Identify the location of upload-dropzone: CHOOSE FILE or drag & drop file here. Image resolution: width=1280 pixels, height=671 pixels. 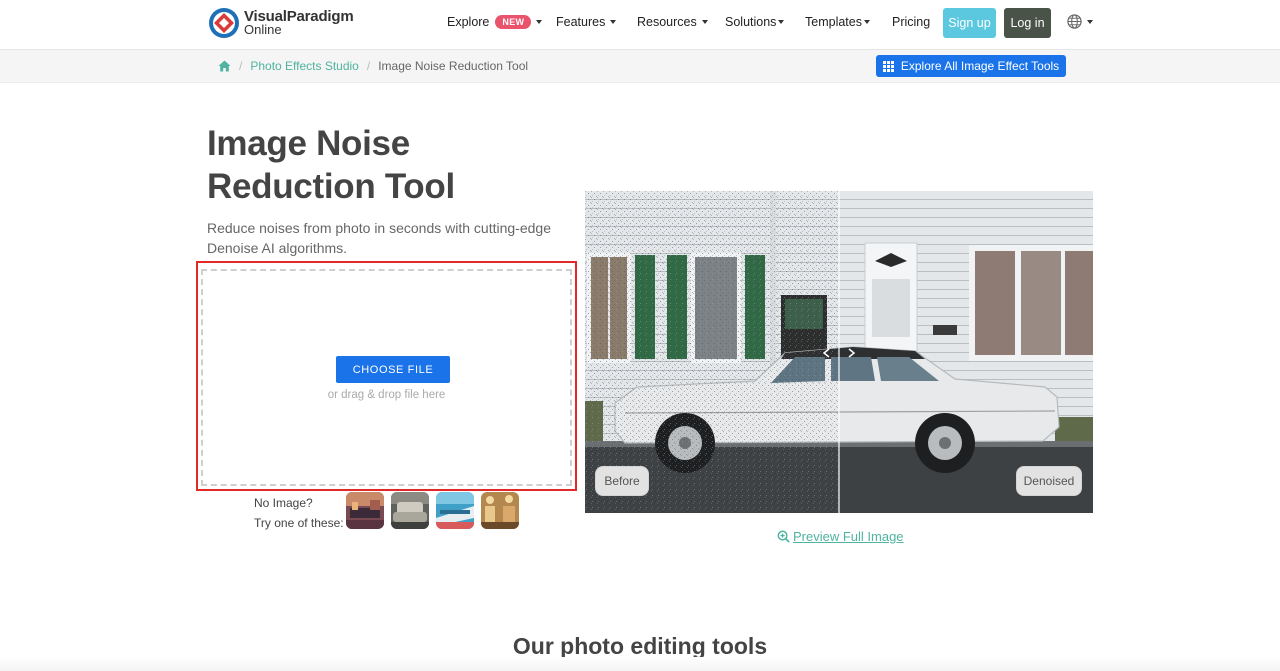
(386, 376).